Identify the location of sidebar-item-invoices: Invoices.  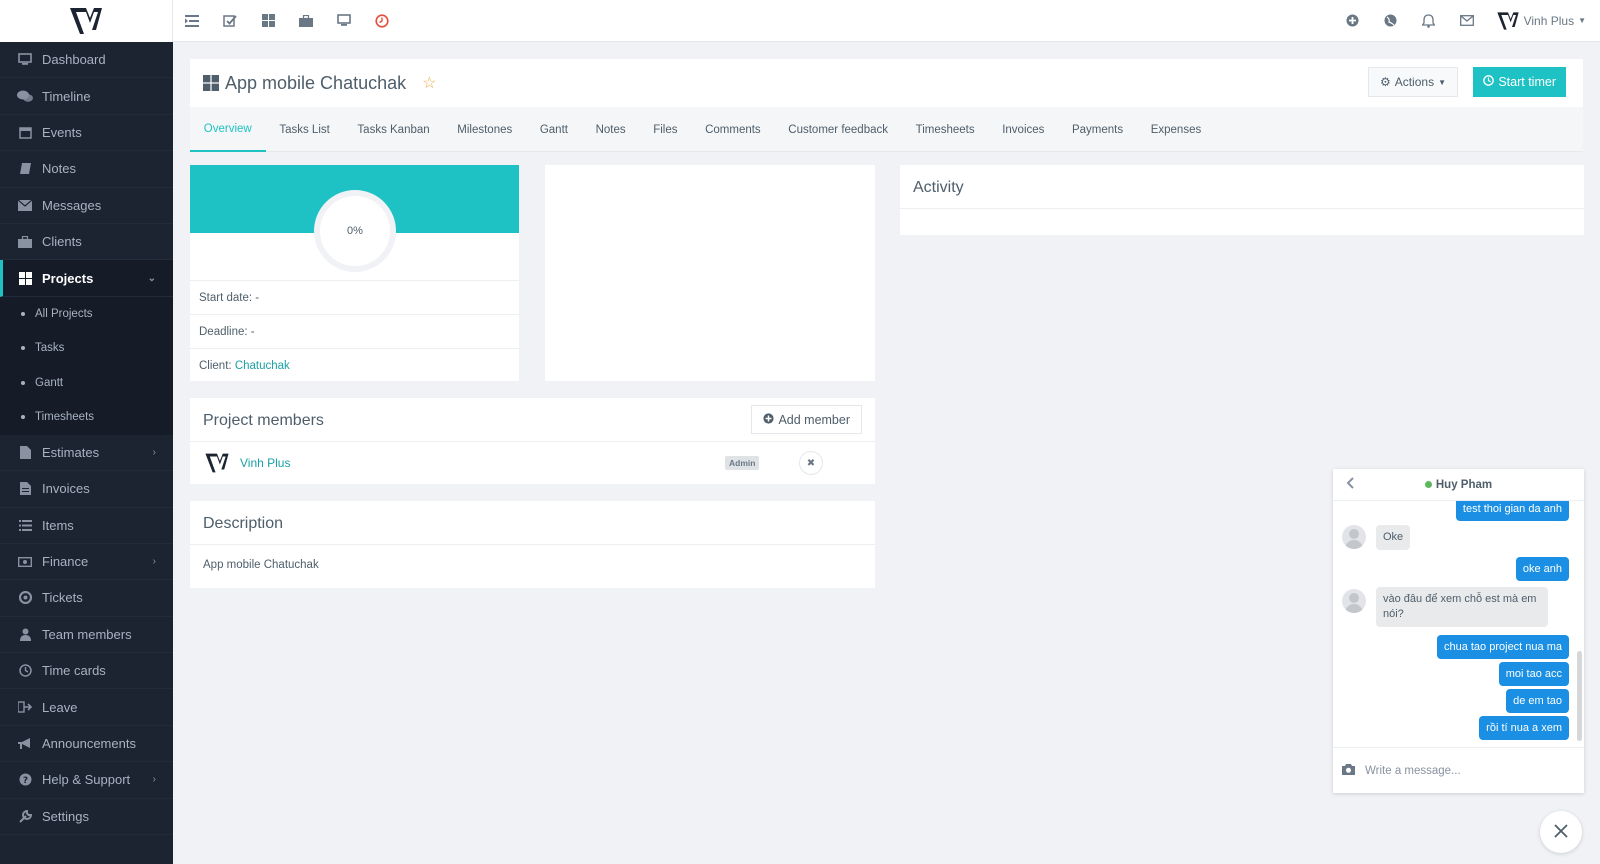
(86, 489).